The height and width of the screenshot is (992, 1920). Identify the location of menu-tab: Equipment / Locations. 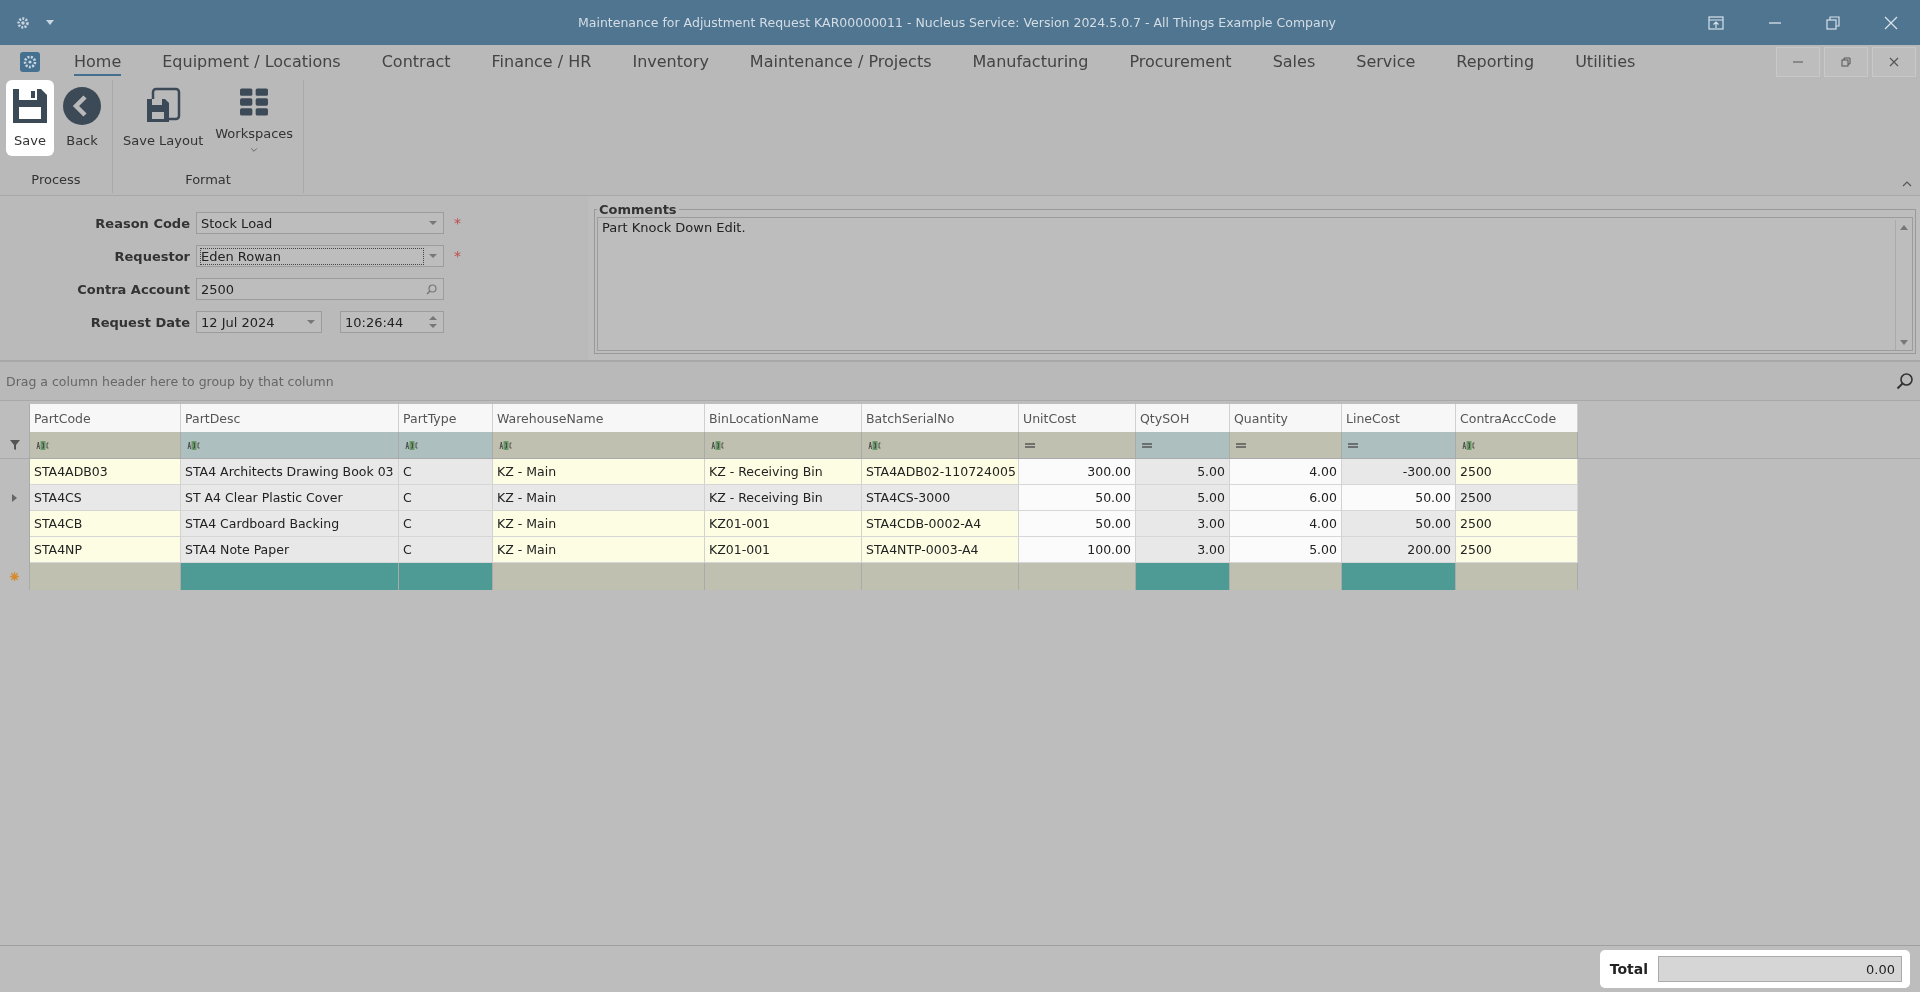
(251, 61).